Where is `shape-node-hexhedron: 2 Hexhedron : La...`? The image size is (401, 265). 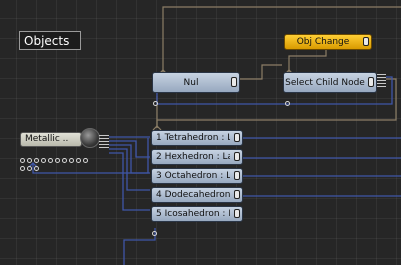 shape-node-hexhedron: 2 Hexhedron : La... is located at coordinates (197, 157).